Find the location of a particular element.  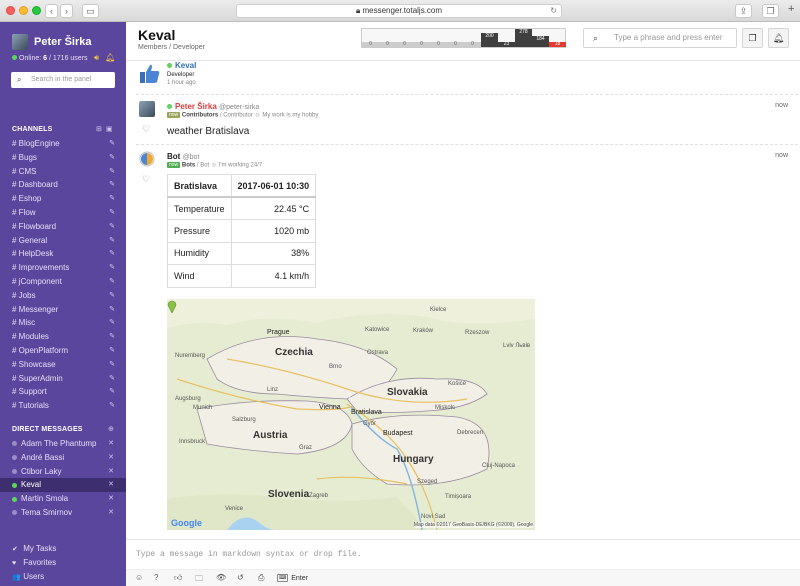

sidebar-item-channel: # SuperAdmin ✎ is located at coordinates (63, 379).